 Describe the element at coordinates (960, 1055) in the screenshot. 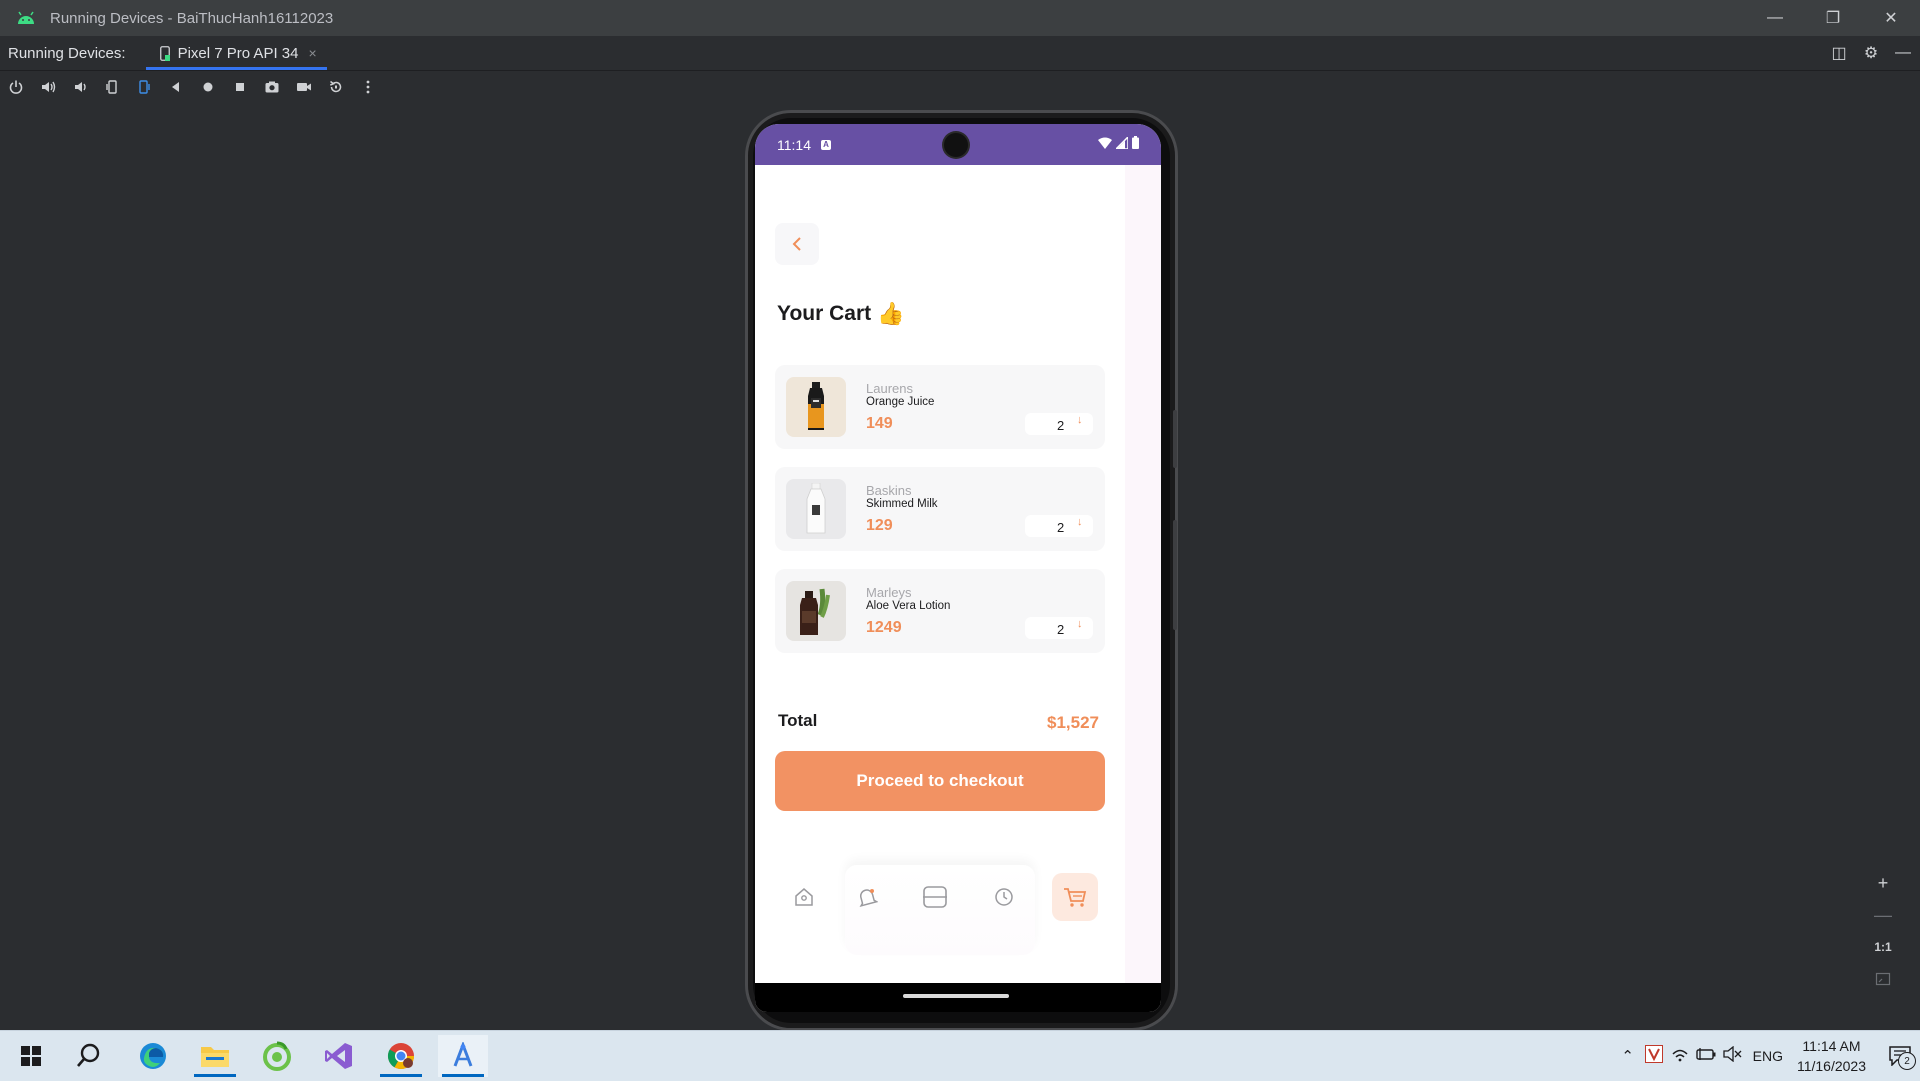

I see `windows-taskbar: ⌃ ENG 11:14 AM 11/16/2023 2` at that location.